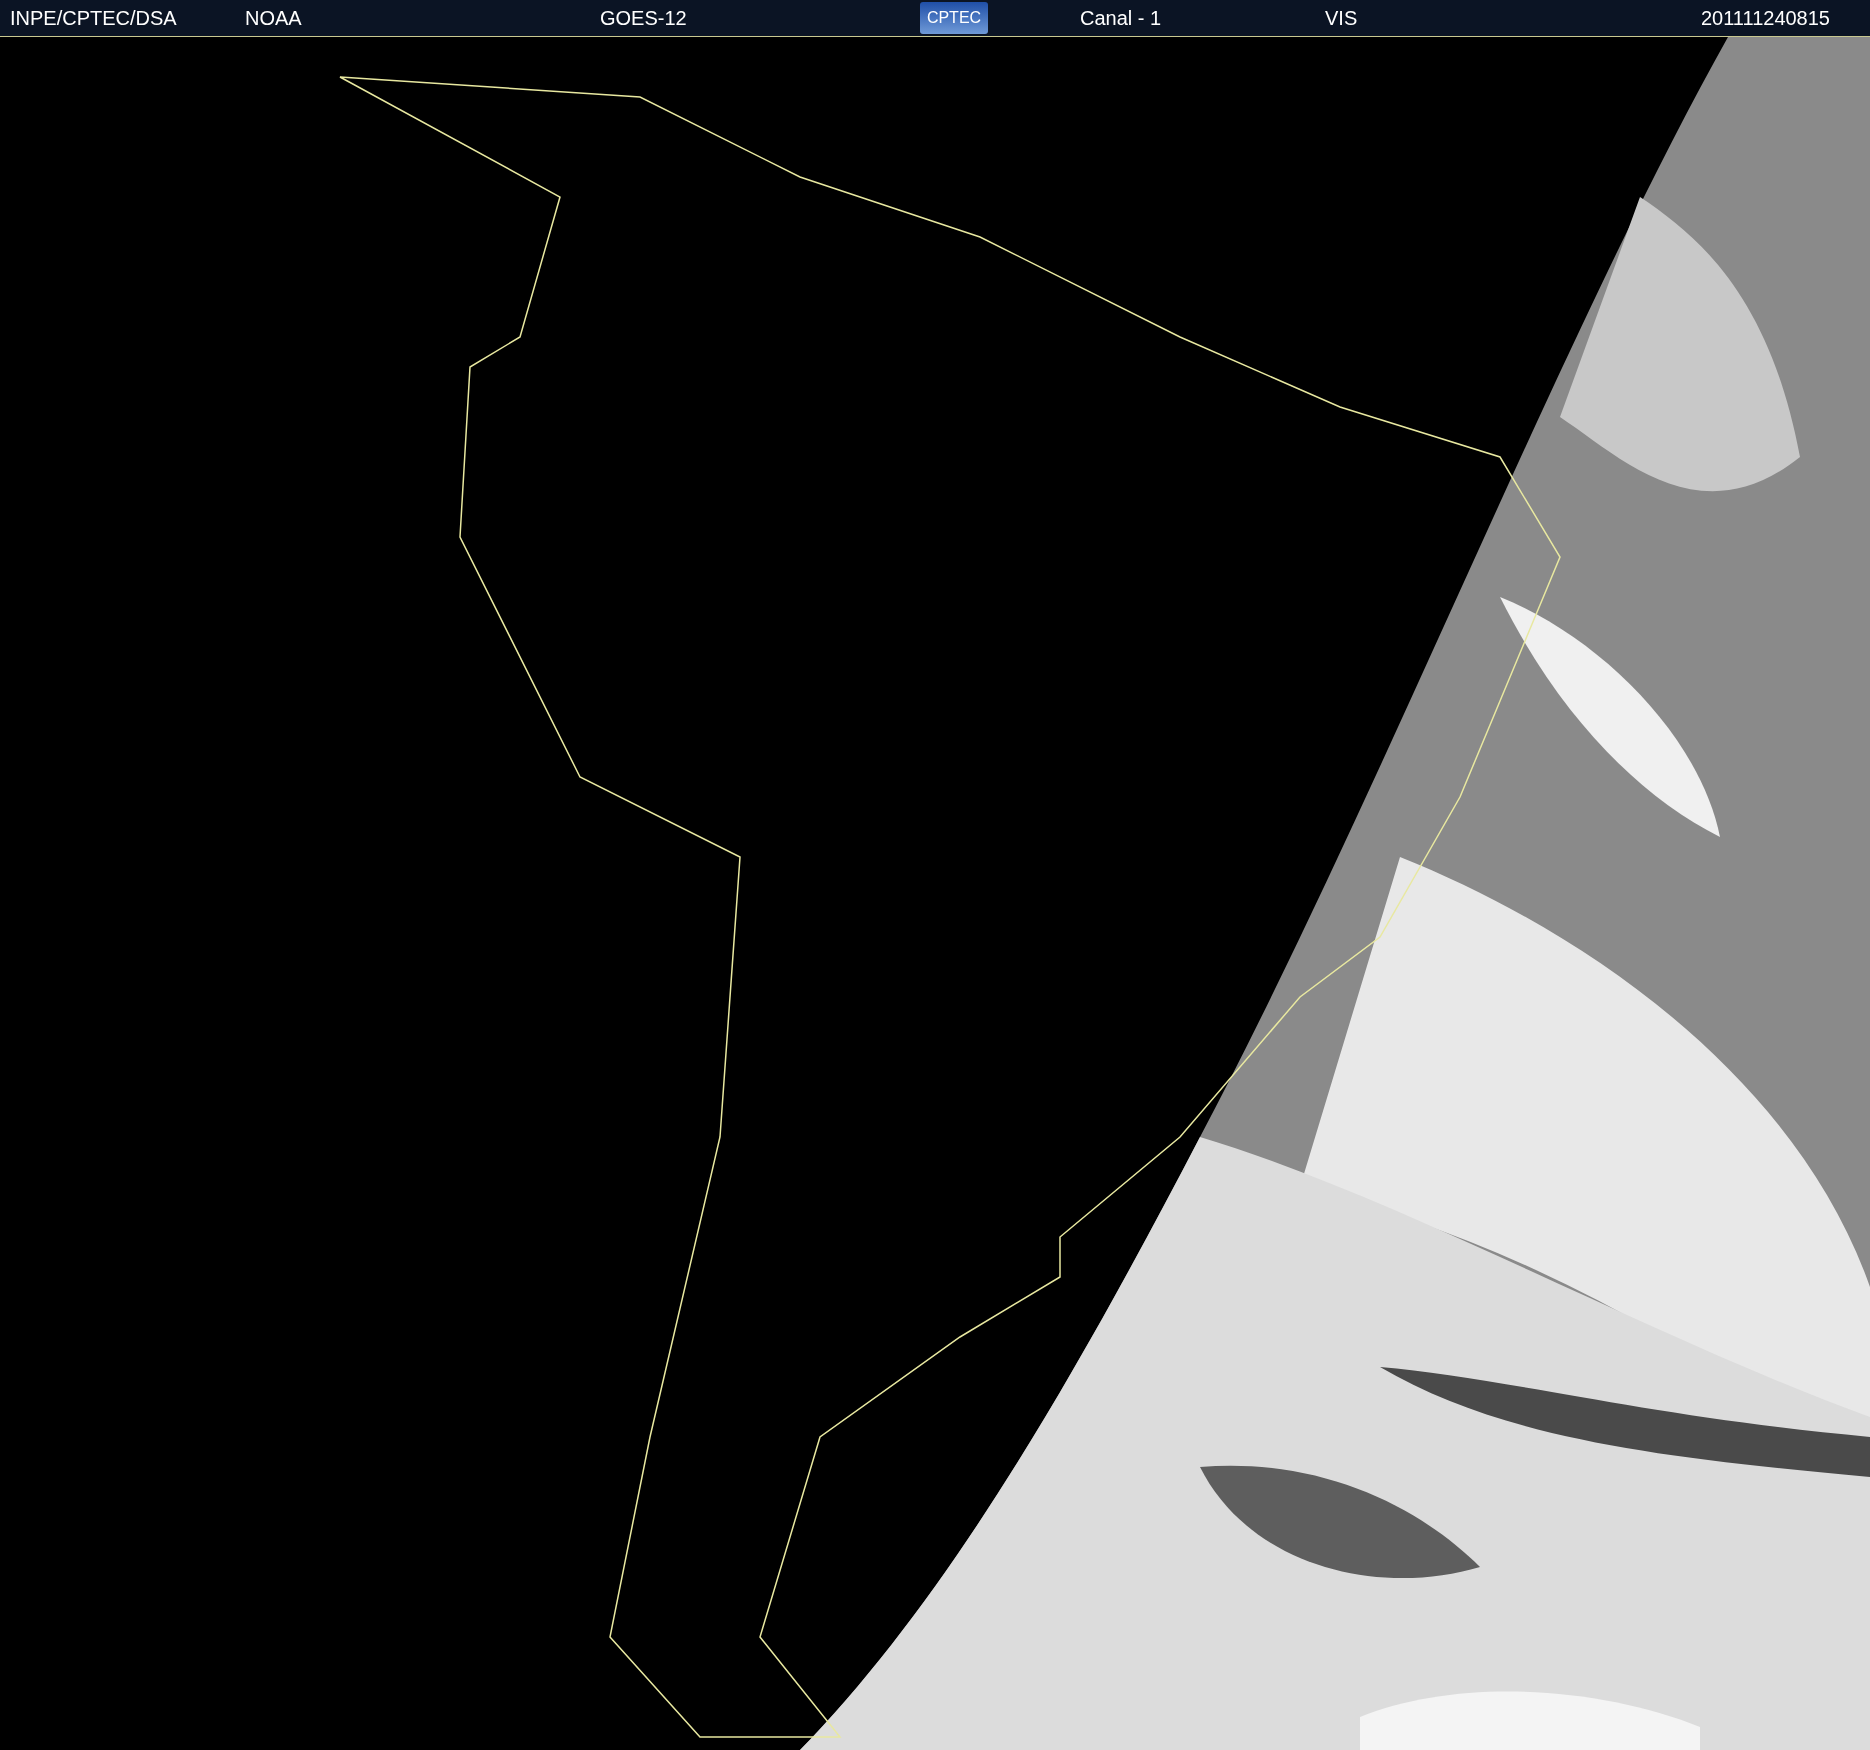 The width and height of the screenshot is (1870, 1750). I want to click on header-label: INPE/CPTEC/DSA, so click(93, 18).